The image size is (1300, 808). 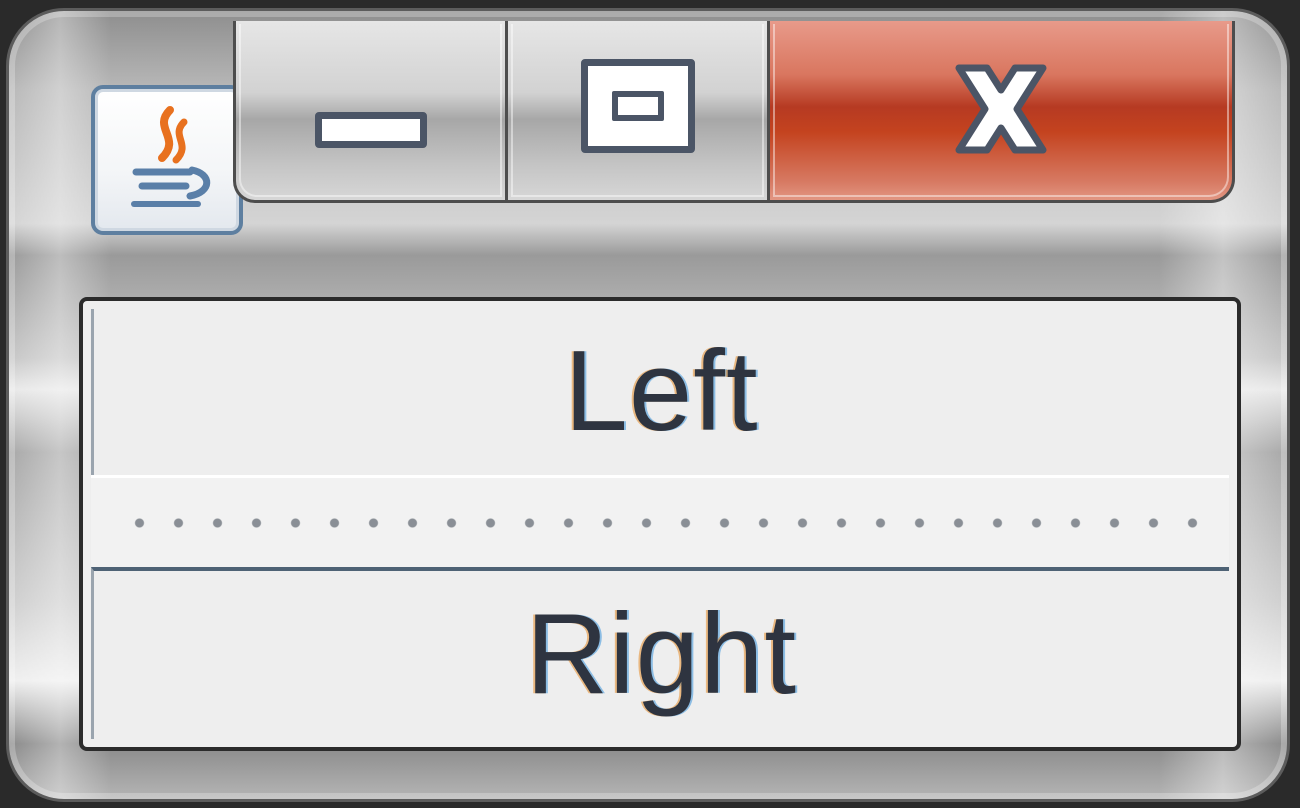 I want to click on minimize-button, so click(x=369, y=112).